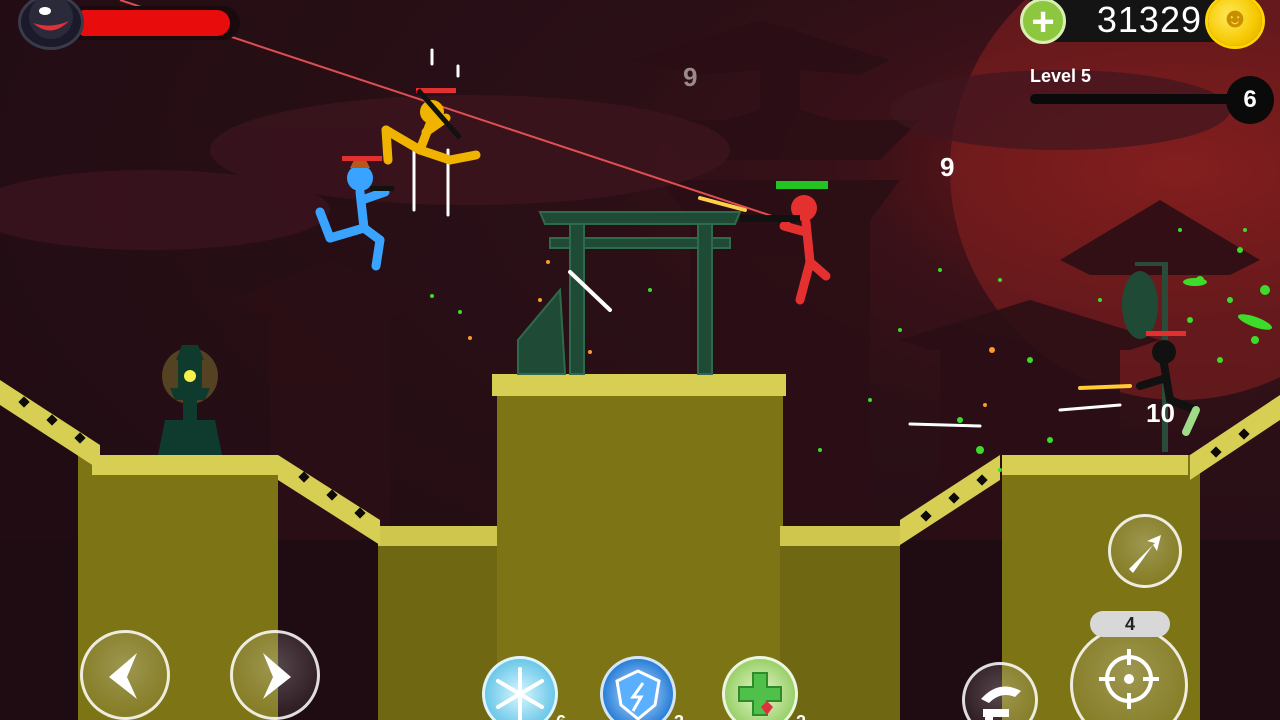 The width and height of the screenshot is (1280, 720). Describe the element at coordinates (1166, 333) in the screenshot. I see `enemy-ninja-healthbar` at that location.